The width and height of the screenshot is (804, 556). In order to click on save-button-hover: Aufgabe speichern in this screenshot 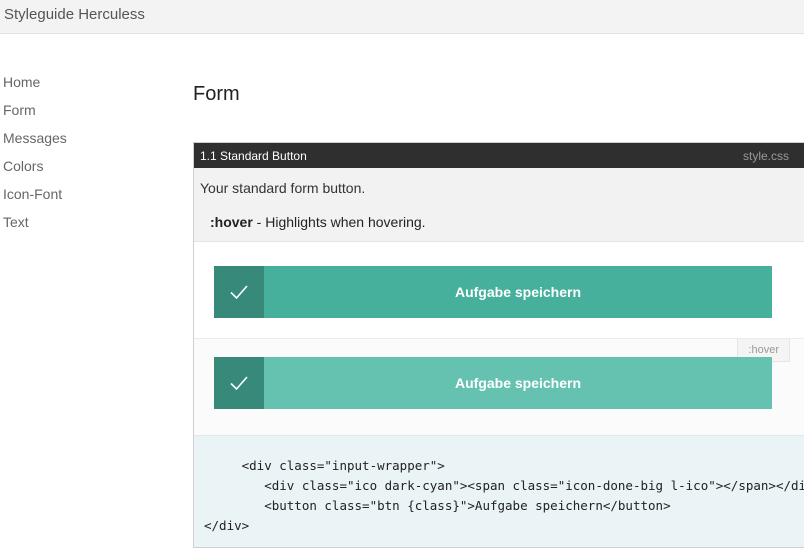, I will do `click(518, 383)`.